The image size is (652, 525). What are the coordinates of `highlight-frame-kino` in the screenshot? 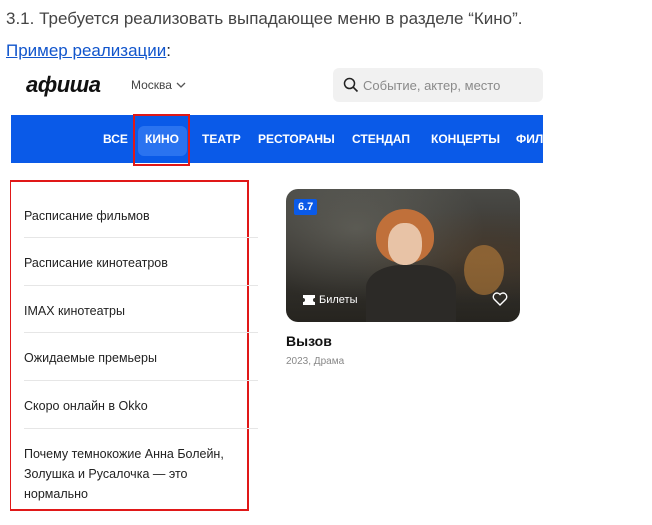 It's located at (161, 140).